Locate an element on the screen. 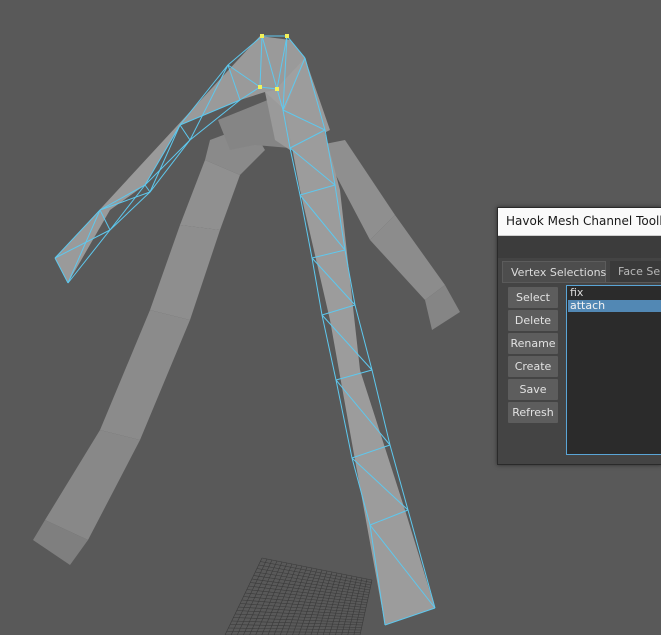  window-menubar is located at coordinates (579, 247).